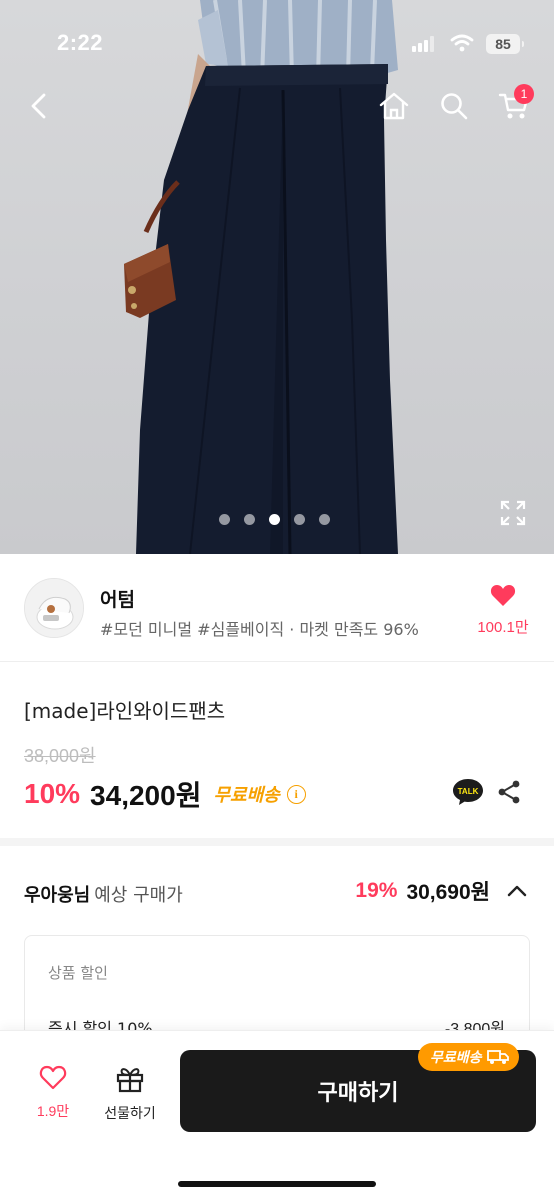  Describe the element at coordinates (425, 44) in the screenshot. I see `cellular-signal-icon` at that location.